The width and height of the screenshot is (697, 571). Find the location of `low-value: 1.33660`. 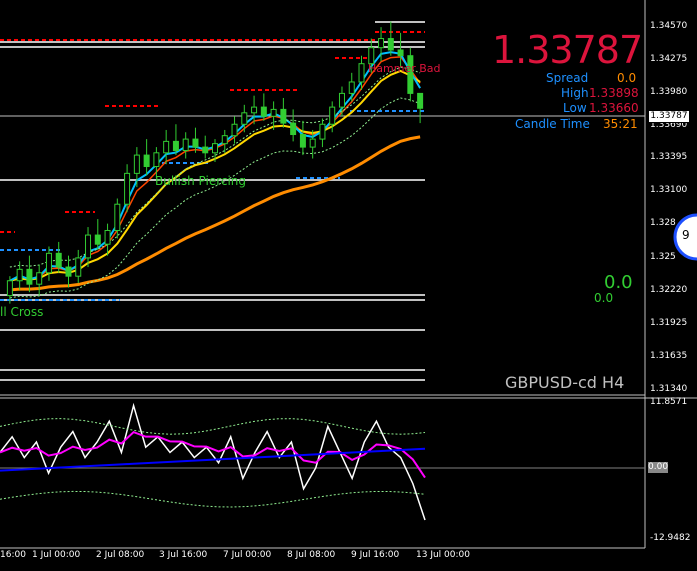

low-value: 1.33660 is located at coordinates (614, 108).